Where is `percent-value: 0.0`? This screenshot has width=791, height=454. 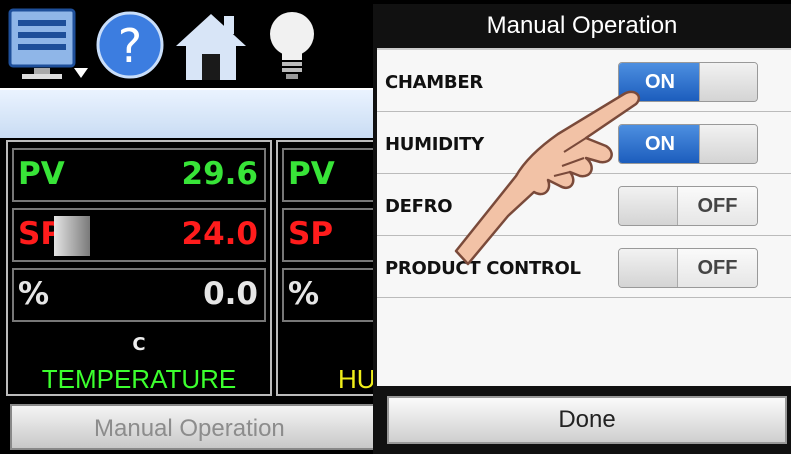 percent-value: 0.0 is located at coordinates (230, 294).